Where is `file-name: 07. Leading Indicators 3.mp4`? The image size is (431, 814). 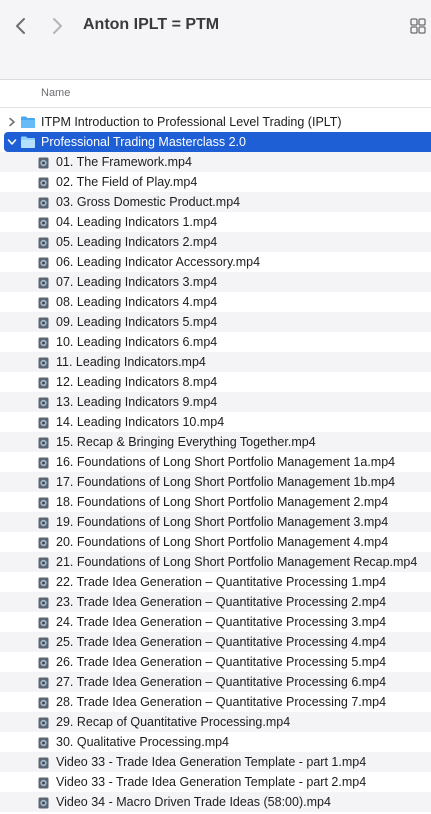 file-name: 07. Leading Indicators 3.mp4 is located at coordinates (137, 282).